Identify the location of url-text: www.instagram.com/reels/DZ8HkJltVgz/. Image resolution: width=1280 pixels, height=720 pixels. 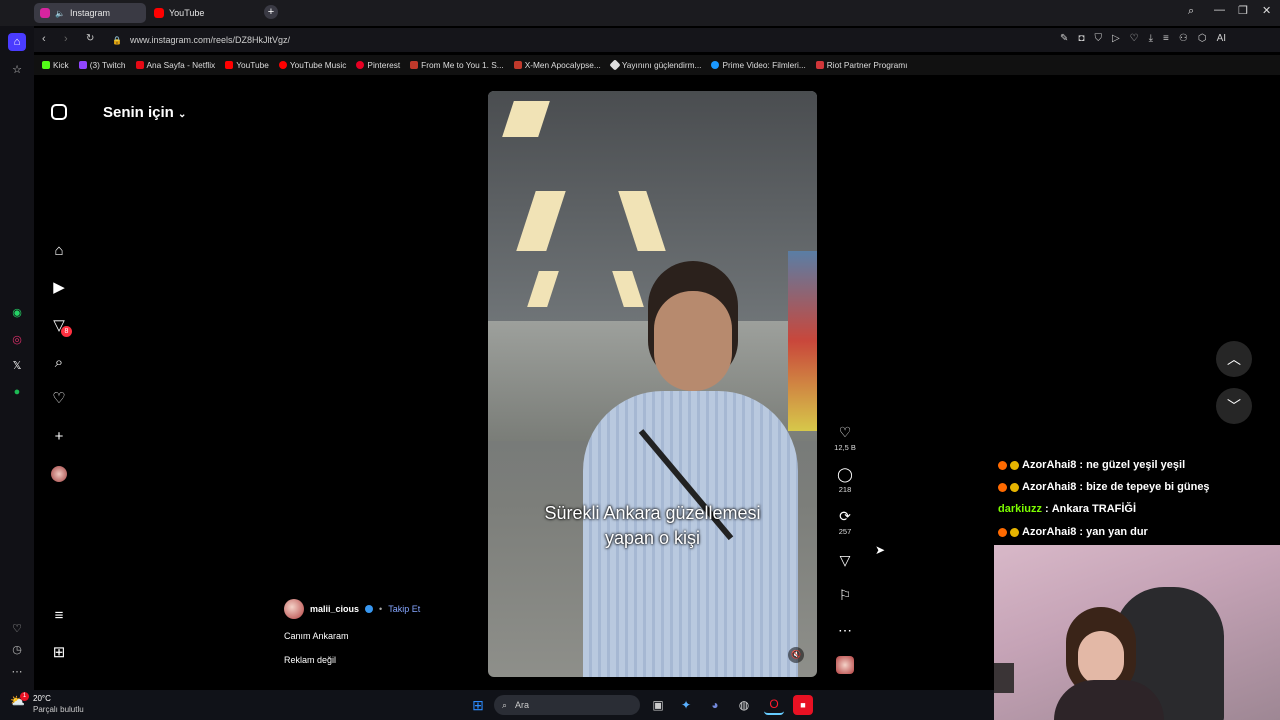
(210, 40).